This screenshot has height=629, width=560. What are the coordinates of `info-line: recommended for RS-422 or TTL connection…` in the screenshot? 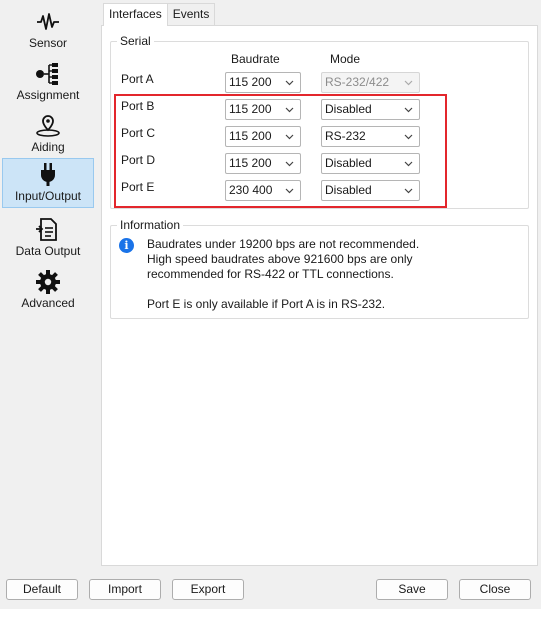 It's located at (270, 274).